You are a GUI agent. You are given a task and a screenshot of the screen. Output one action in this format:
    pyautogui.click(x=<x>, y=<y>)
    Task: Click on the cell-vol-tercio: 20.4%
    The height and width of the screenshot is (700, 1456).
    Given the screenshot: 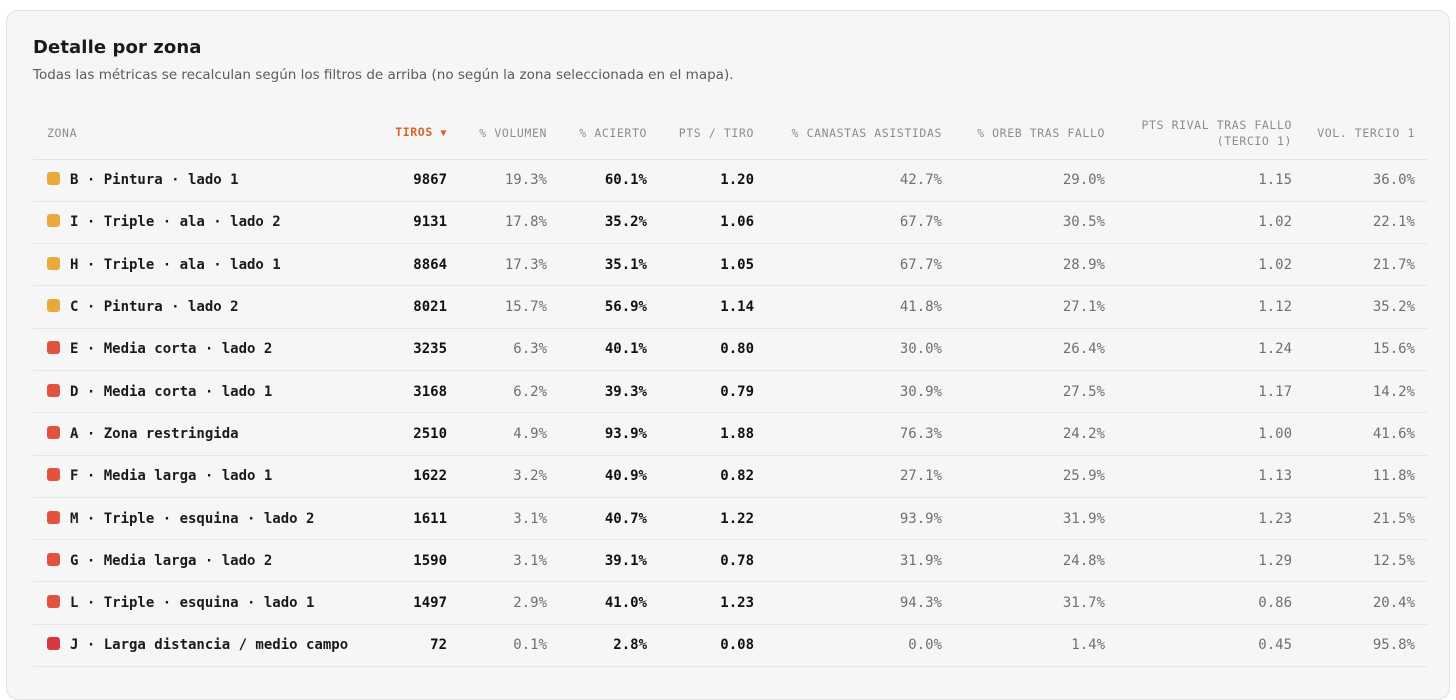 What is the action you would take?
    pyautogui.click(x=1365, y=603)
    